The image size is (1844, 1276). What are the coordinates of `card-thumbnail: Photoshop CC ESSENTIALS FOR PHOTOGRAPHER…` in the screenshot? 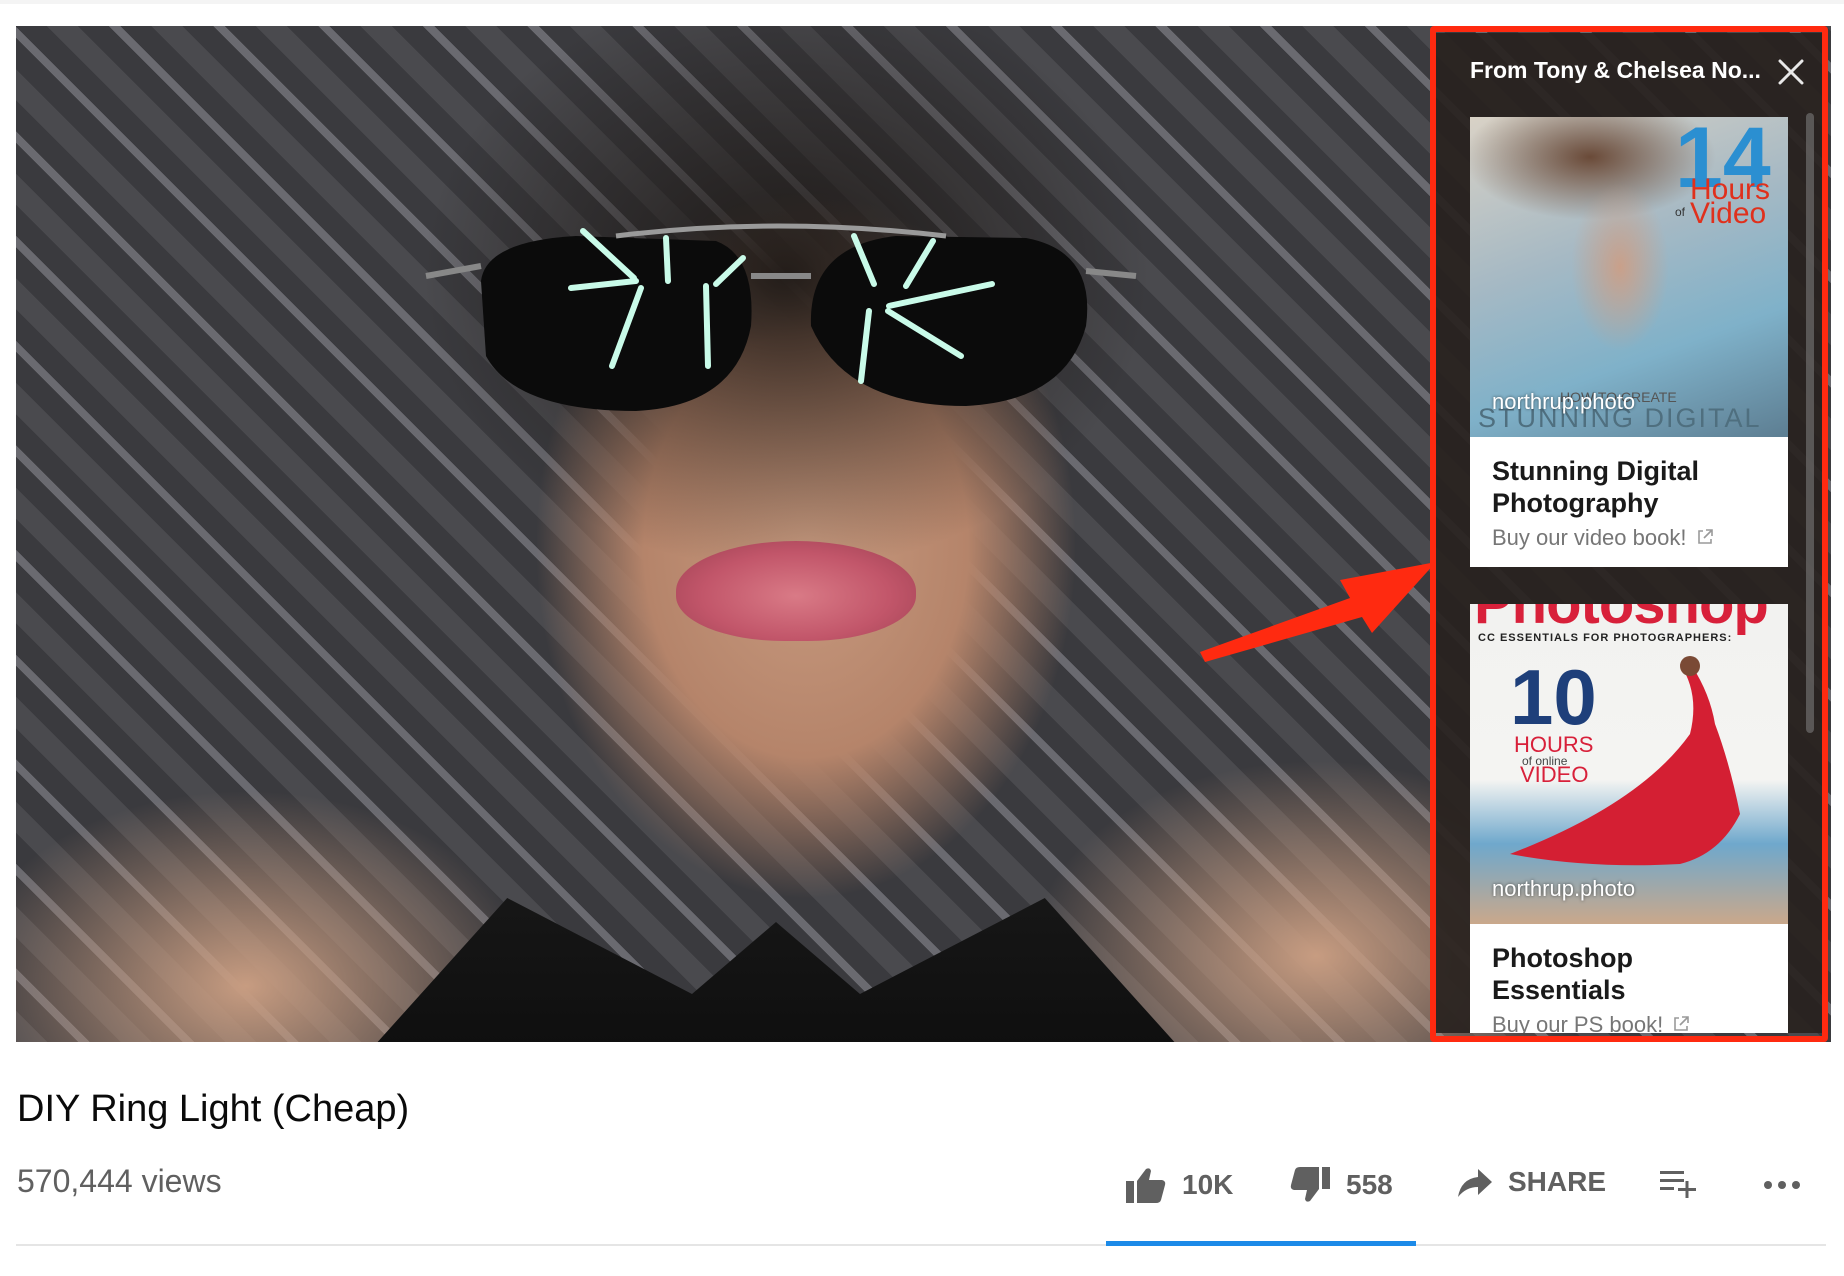 It's located at (1629, 764).